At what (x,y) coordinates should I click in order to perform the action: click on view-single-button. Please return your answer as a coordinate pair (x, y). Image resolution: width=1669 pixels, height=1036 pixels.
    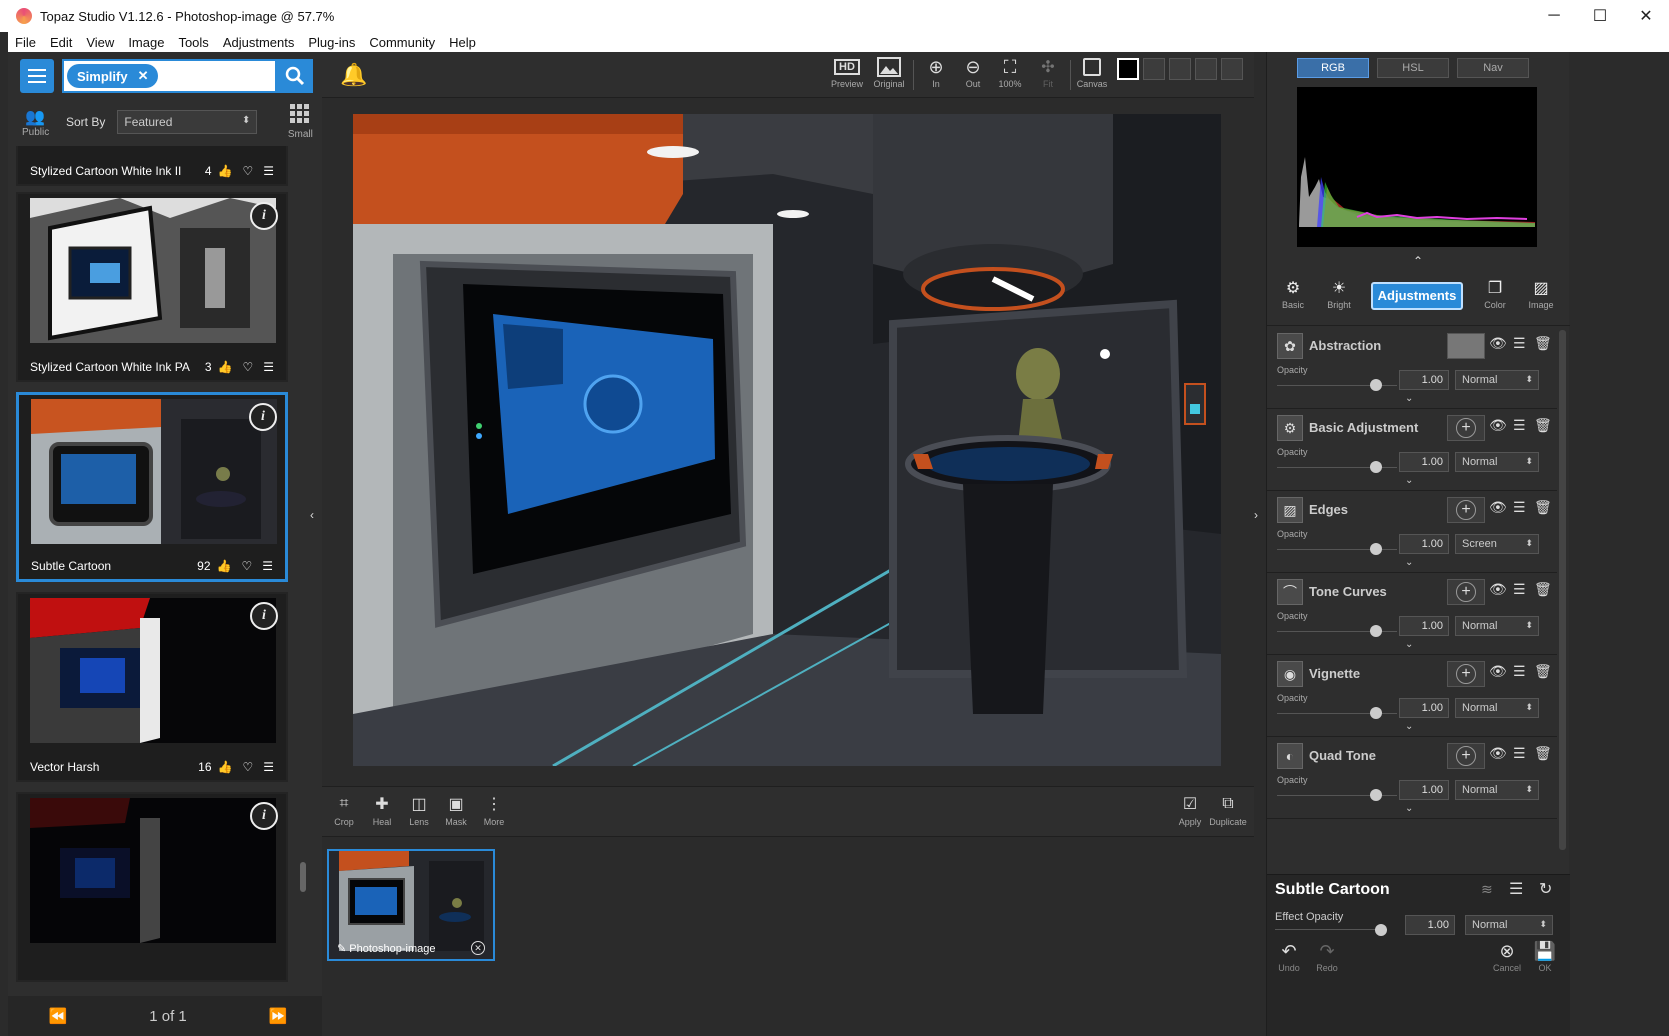
    Looking at the image, I should click on (1128, 69).